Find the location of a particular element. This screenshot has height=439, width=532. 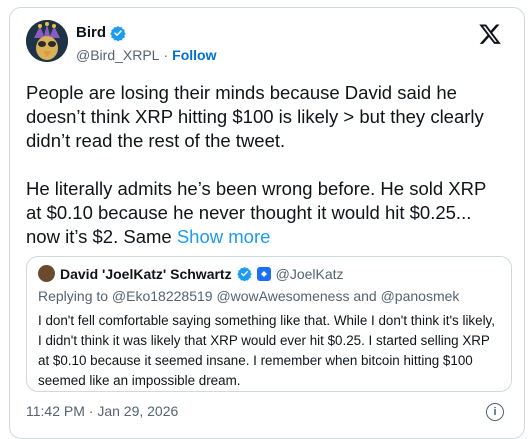

author-handle-row: @Bird_XRPL · Follow is located at coordinates (146, 55).